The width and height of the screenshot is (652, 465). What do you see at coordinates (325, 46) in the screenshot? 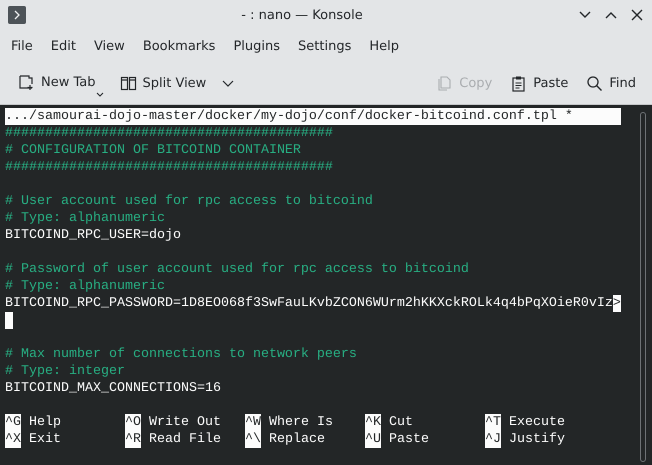
I see `menu-item: Settings` at bounding box center [325, 46].